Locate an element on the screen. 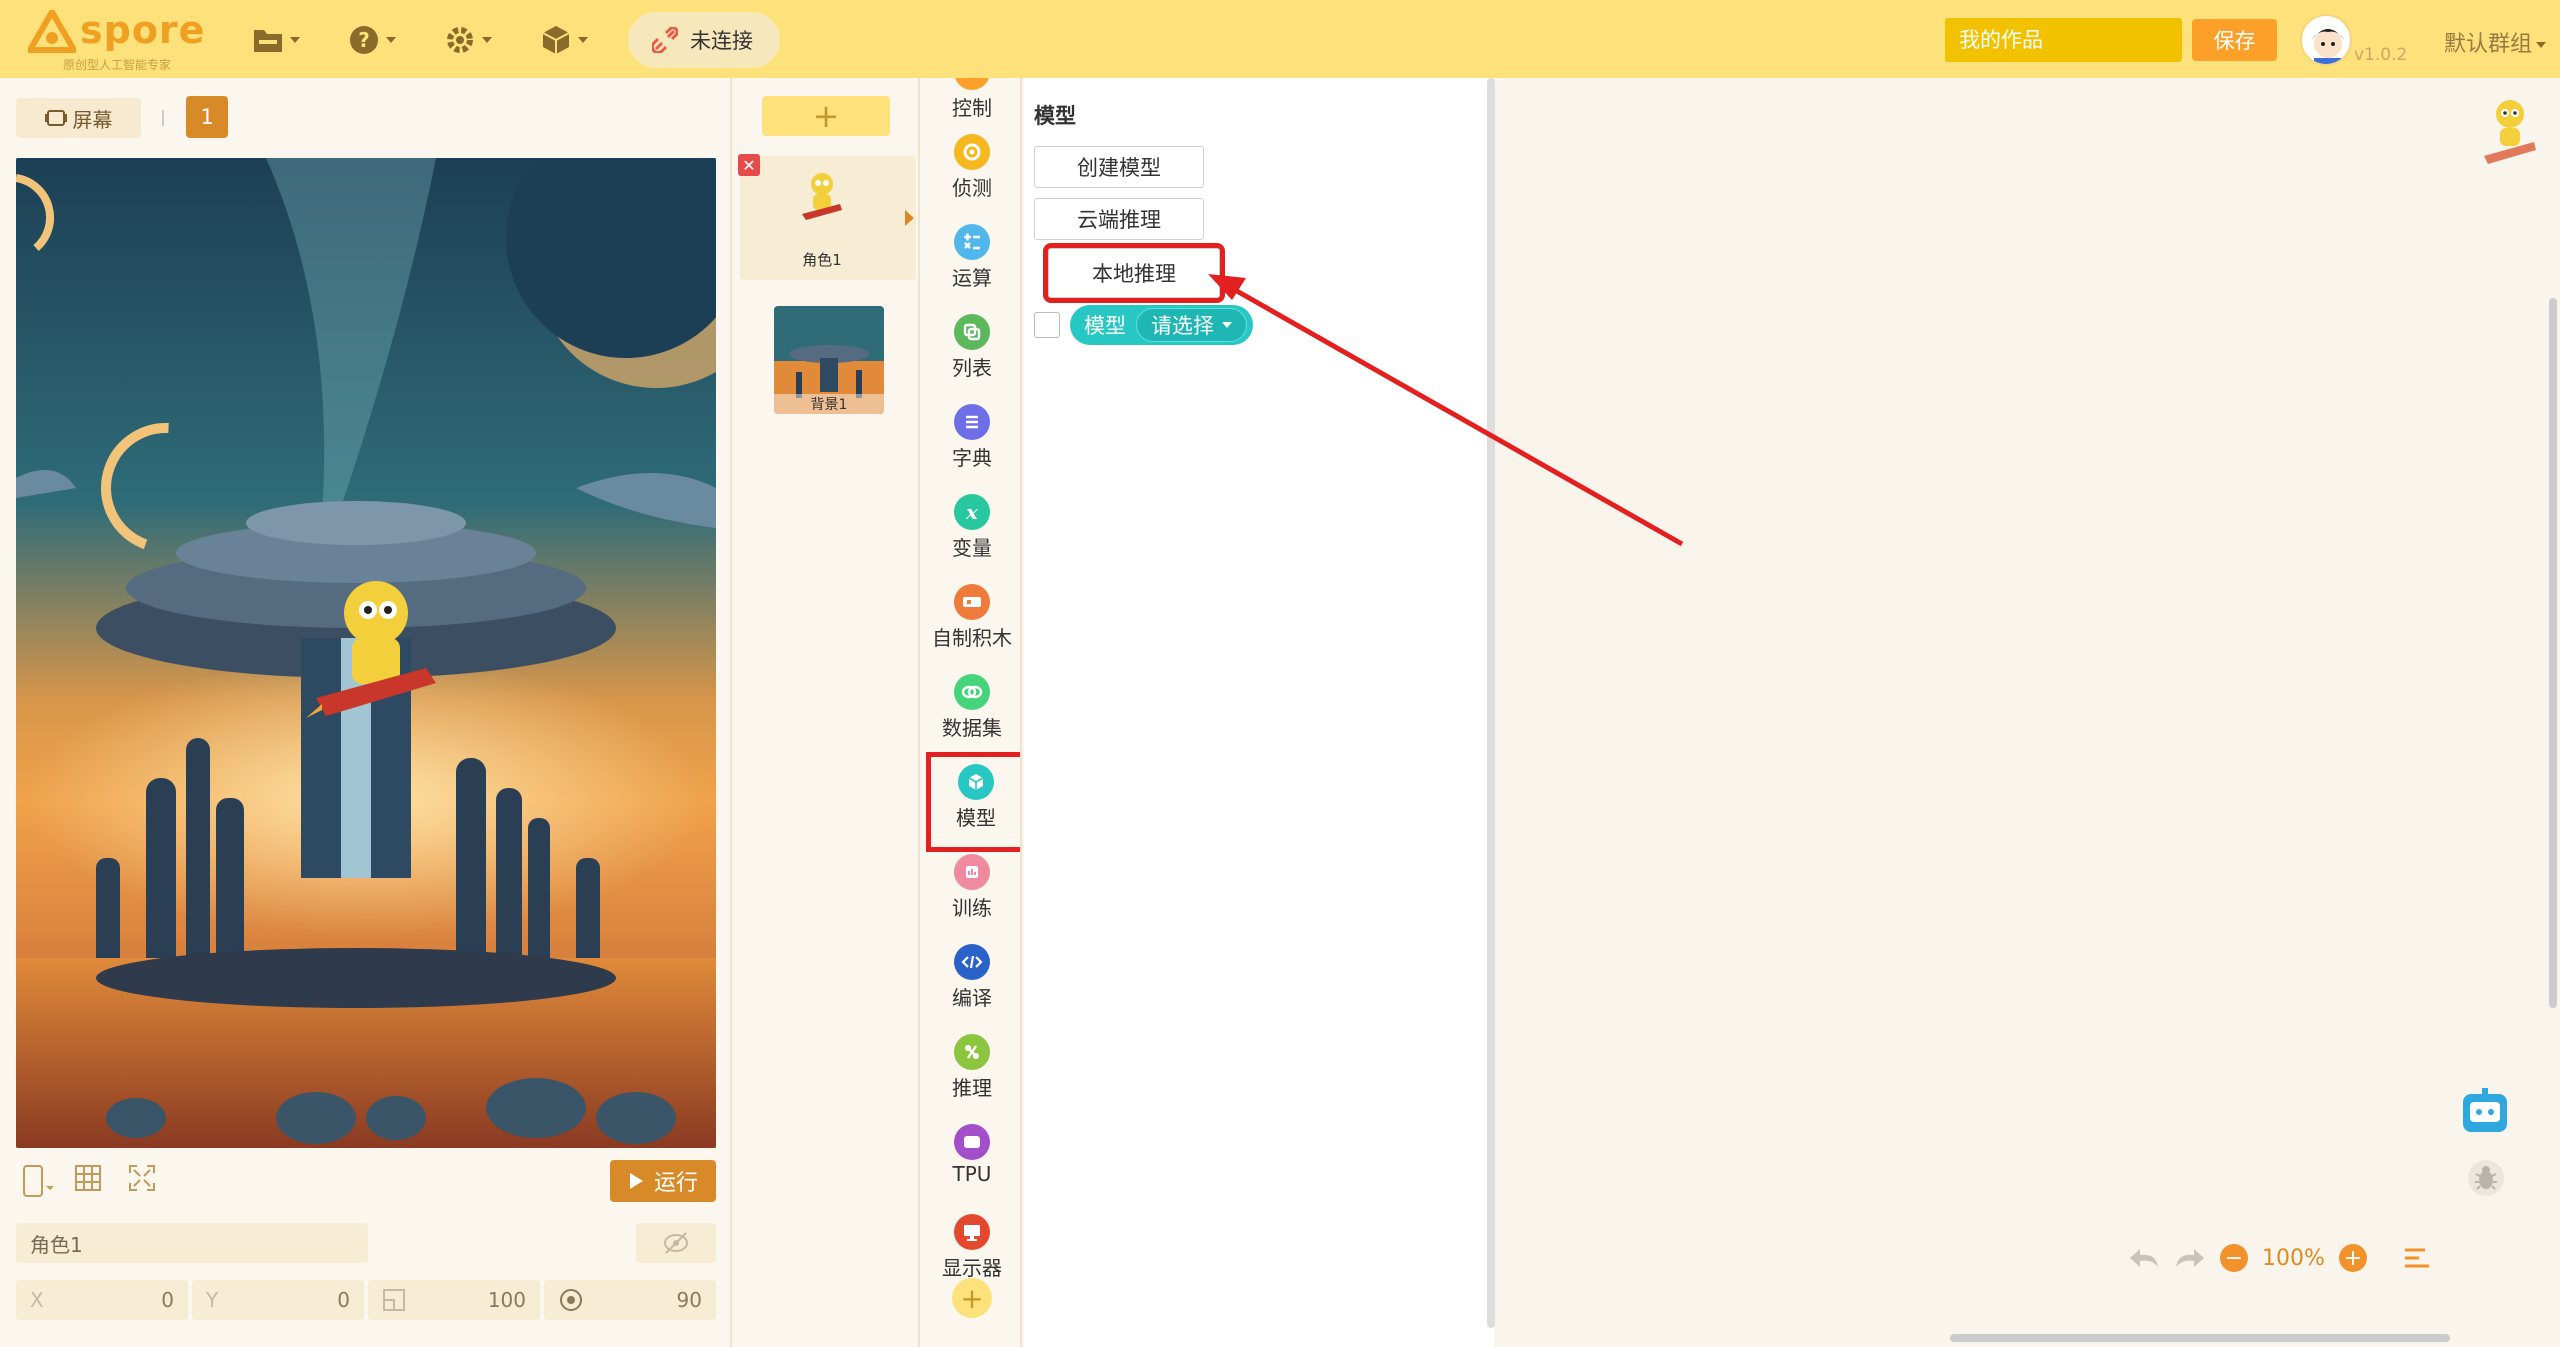 The height and width of the screenshot is (1347, 2560). category-label: 变量 is located at coordinates (972, 548).